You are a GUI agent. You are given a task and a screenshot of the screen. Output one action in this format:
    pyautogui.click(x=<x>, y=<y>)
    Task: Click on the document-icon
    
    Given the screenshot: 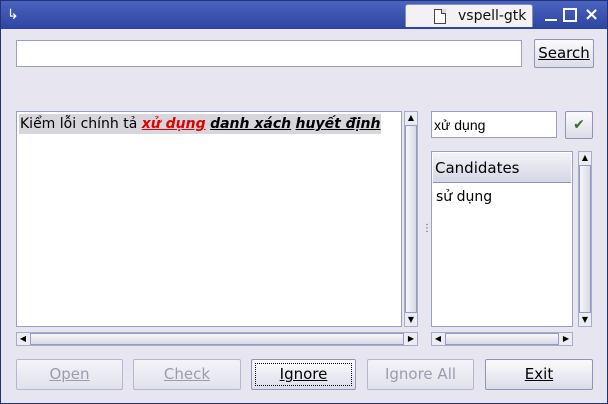 What is the action you would take?
    pyautogui.click(x=440, y=16)
    